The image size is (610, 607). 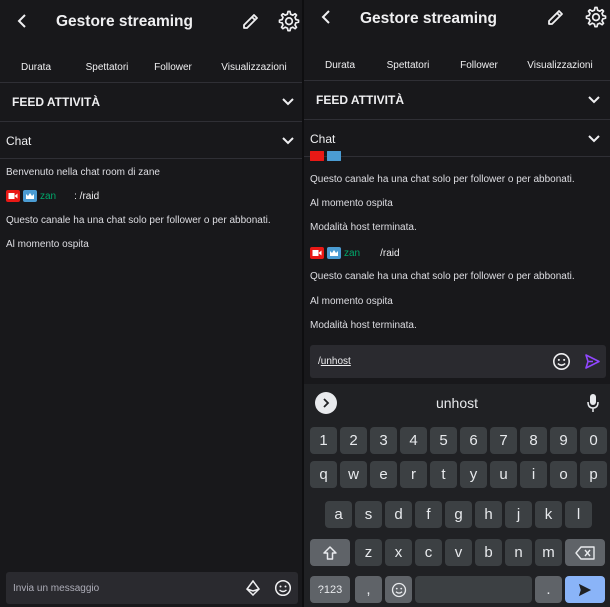 What do you see at coordinates (383, 440) in the screenshot?
I see `key-3: 3` at bounding box center [383, 440].